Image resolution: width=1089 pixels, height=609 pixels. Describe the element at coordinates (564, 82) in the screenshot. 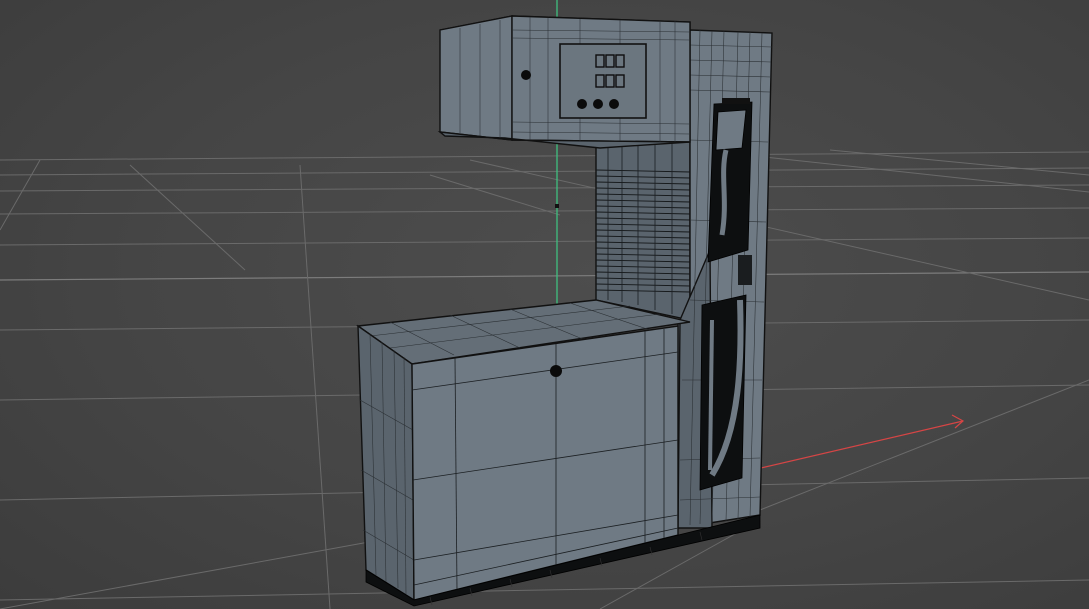

I see `display-head` at that location.